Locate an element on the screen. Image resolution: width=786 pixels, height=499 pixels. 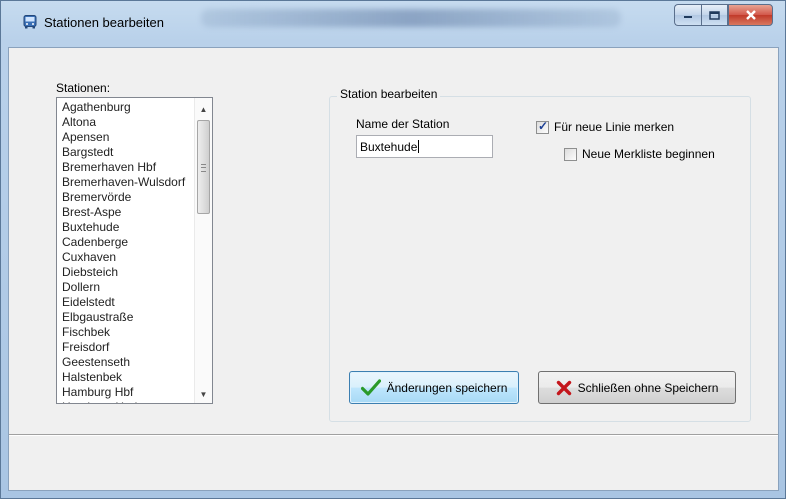
list-item: Freisdorf is located at coordinates (85, 347).